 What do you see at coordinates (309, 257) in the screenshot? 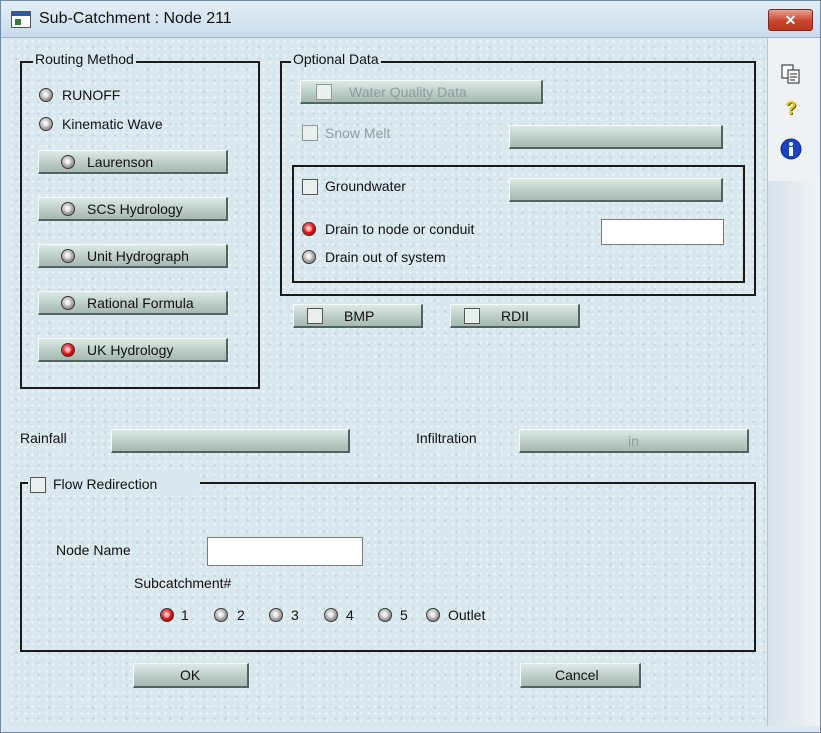
I see `drain-out-radio` at bounding box center [309, 257].